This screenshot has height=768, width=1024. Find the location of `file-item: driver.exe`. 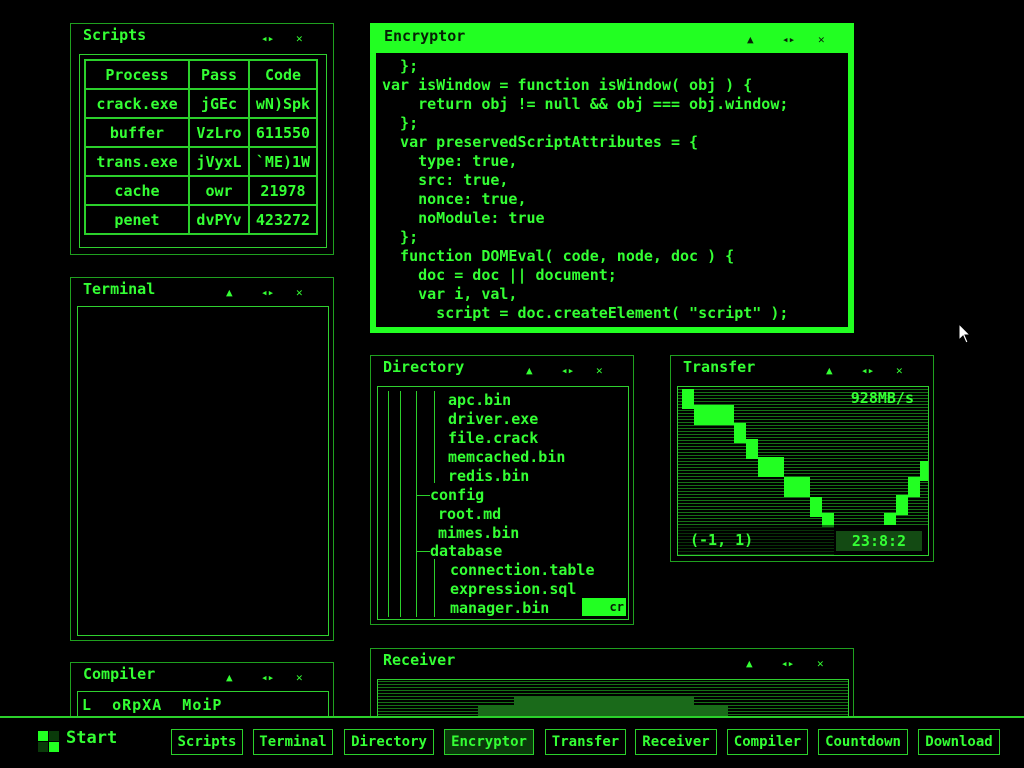

file-item: driver.exe is located at coordinates (493, 419).